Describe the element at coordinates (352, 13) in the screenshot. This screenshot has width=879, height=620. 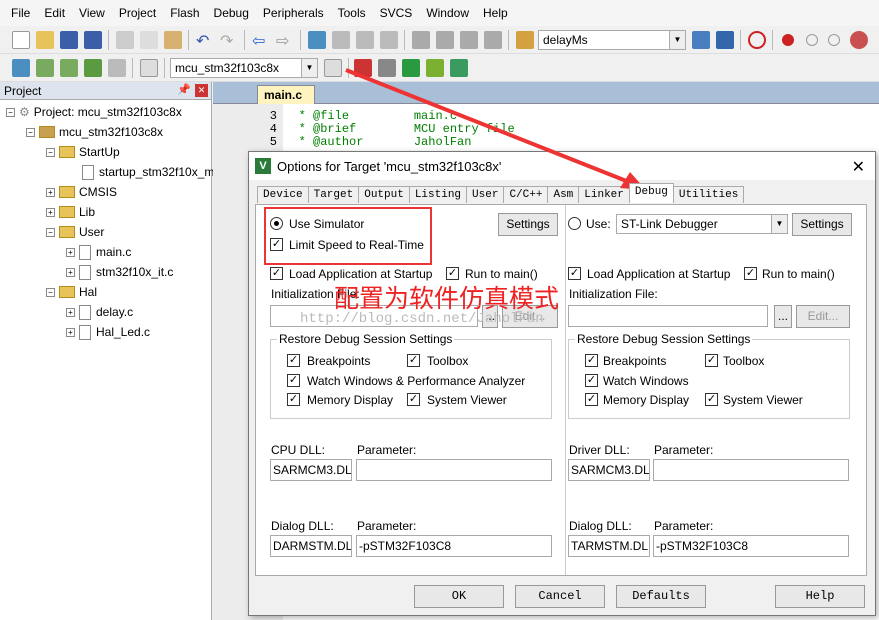
I see `menu-item: Tools` at that location.